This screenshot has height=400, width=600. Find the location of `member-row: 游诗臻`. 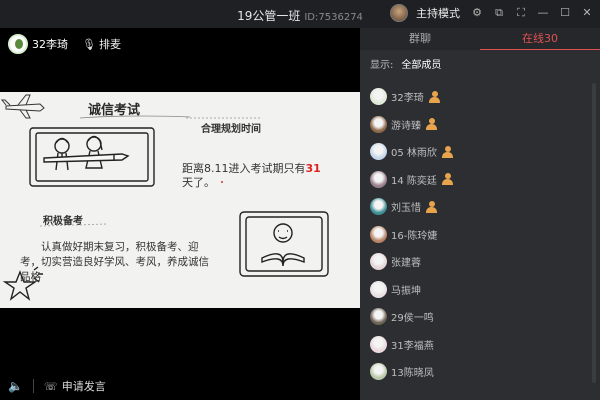

member-row: 游诗臻 is located at coordinates (476, 125).